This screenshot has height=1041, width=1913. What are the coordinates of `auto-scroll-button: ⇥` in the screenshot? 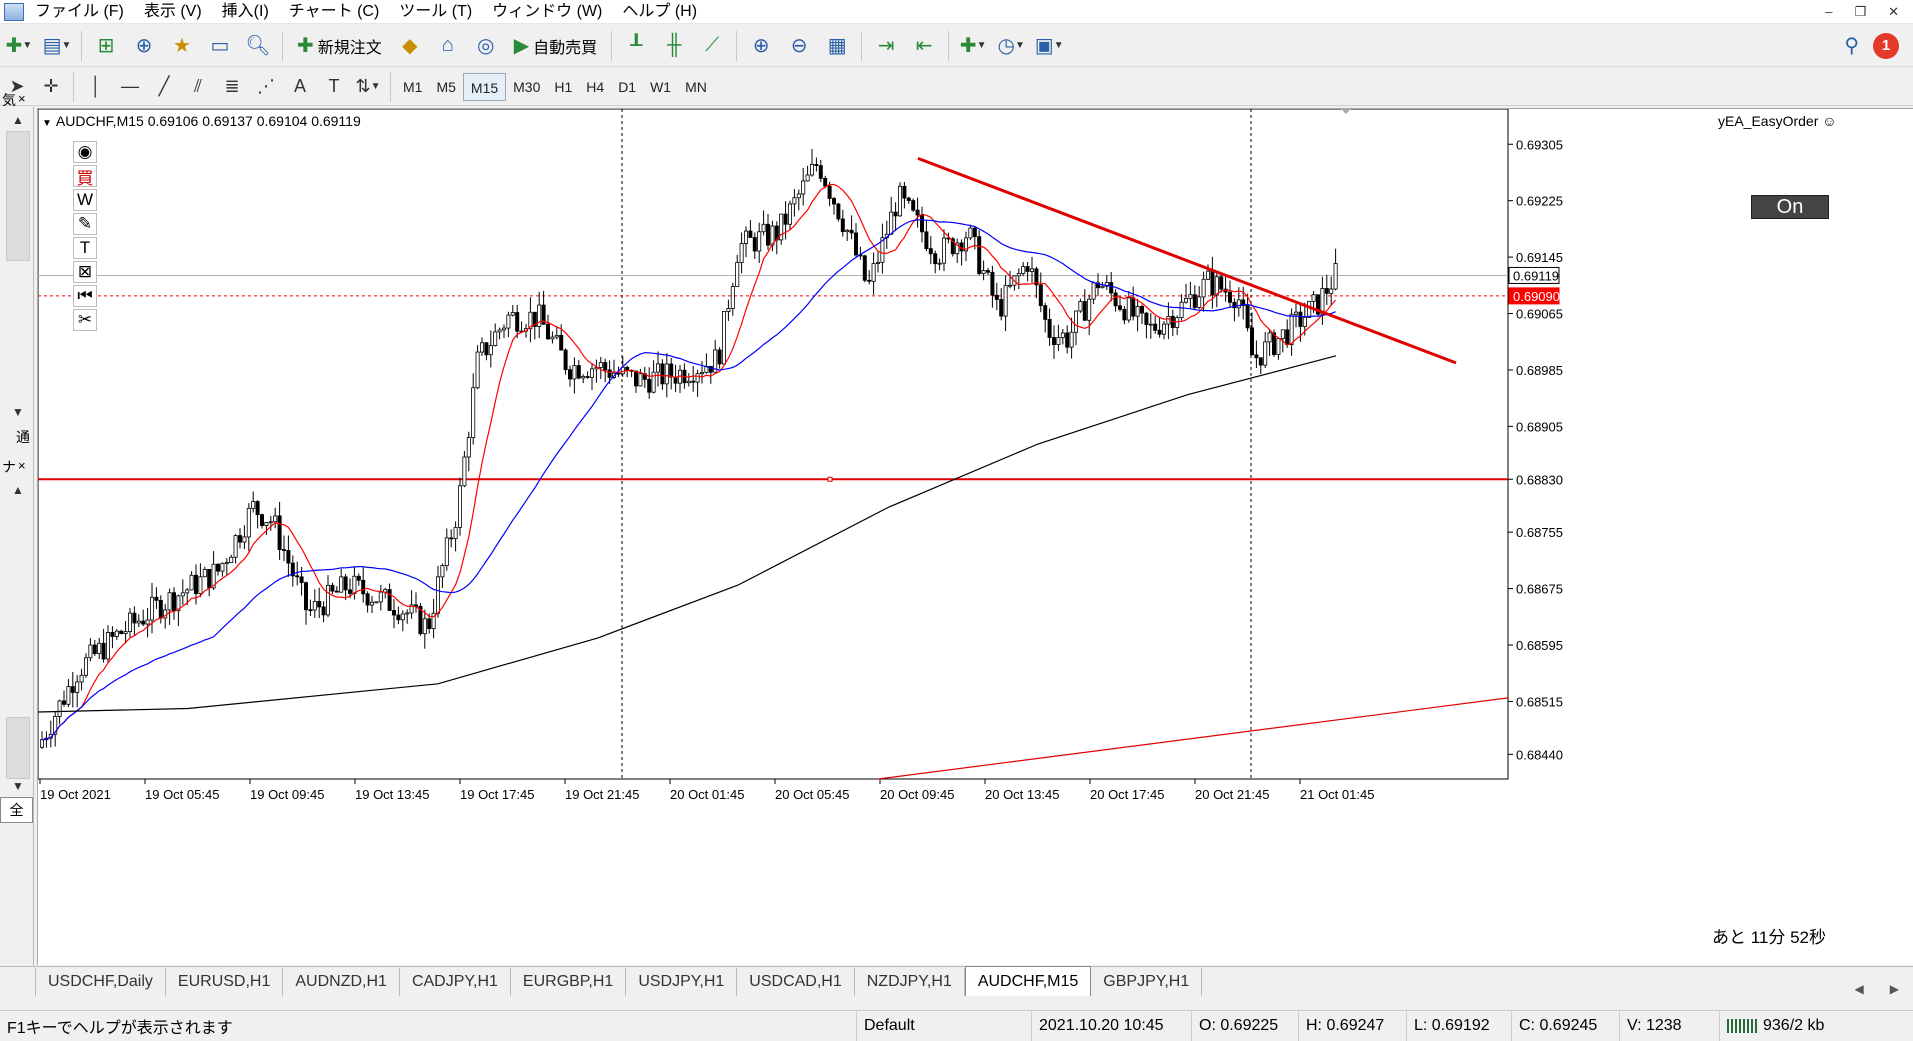 It's located at (886, 46).